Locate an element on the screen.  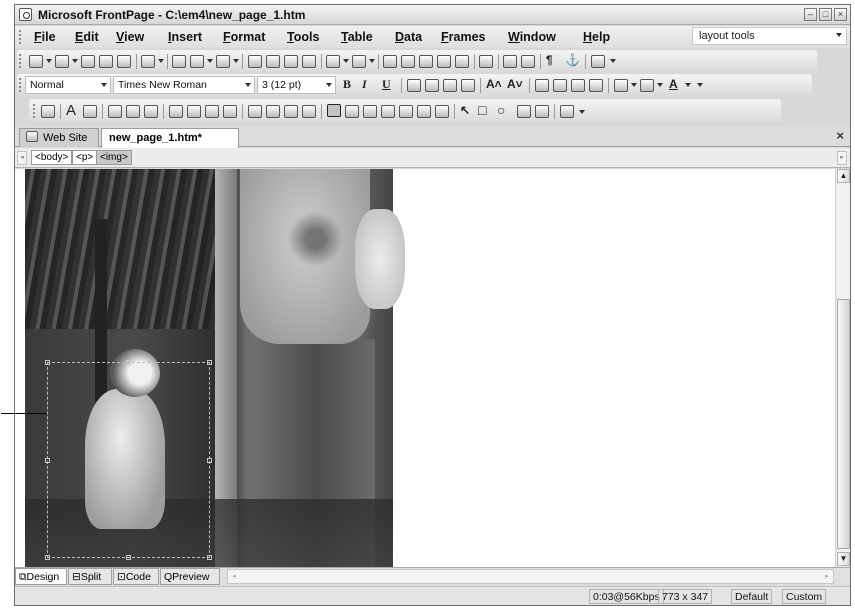
tab-design: ⧉Design is located at coordinates (41, 576).